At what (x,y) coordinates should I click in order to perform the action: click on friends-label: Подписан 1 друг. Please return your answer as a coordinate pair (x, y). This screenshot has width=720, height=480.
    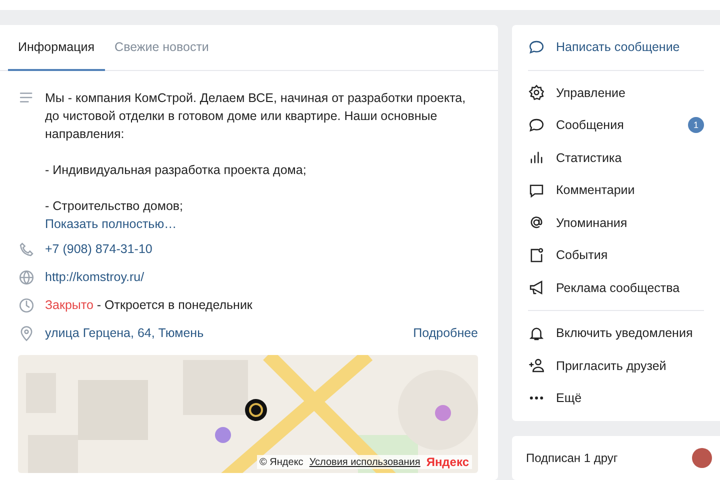
    Looking at the image, I should click on (572, 457).